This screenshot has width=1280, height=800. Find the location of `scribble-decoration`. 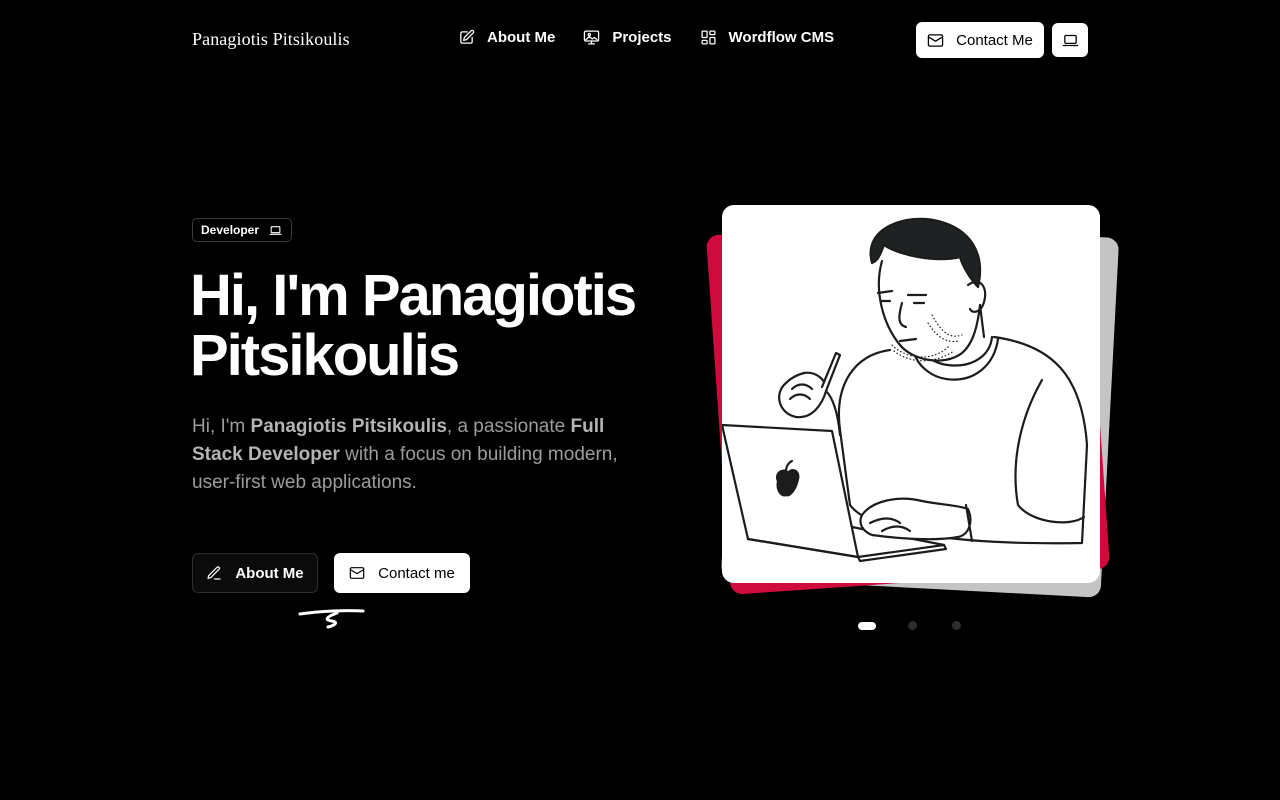

scribble-decoration is located at coordinates (331, 619).